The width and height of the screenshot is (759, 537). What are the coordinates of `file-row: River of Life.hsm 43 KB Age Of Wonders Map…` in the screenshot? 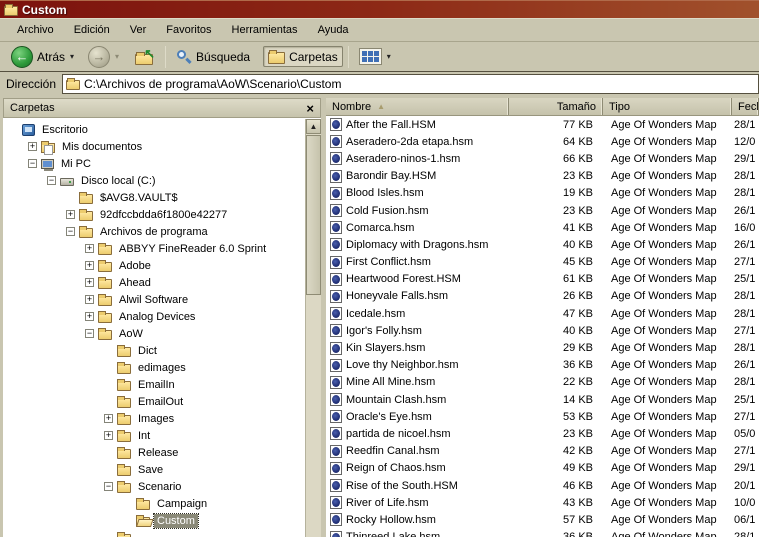 It's located at (542, 502).